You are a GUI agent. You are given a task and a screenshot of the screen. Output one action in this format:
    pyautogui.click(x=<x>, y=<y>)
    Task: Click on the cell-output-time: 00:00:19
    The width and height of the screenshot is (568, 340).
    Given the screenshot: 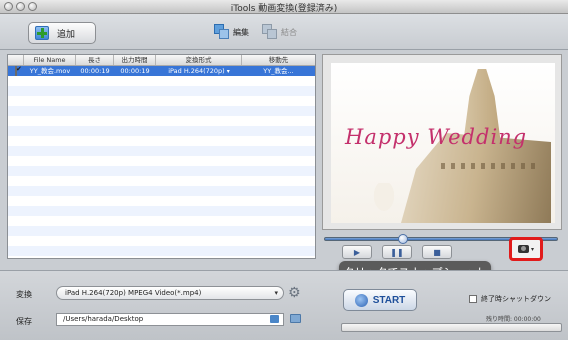 What is the action you would take?
    pyautogui.click(x=135, y=71)
    